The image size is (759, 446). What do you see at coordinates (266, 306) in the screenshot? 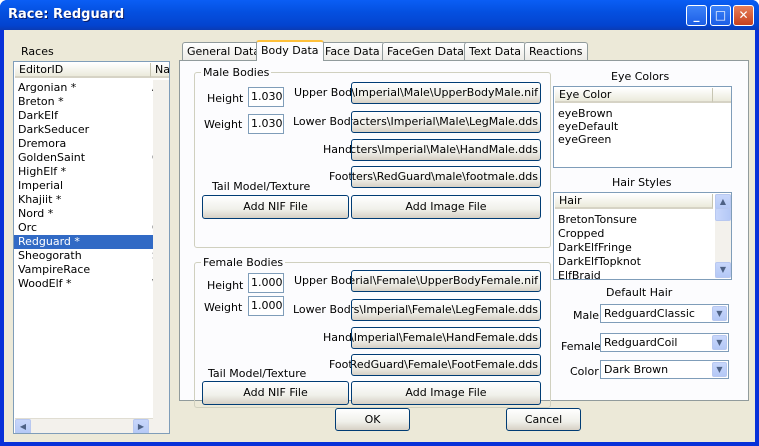
I see `female-weight-field: 1.000` at bounding box center [266, 306].